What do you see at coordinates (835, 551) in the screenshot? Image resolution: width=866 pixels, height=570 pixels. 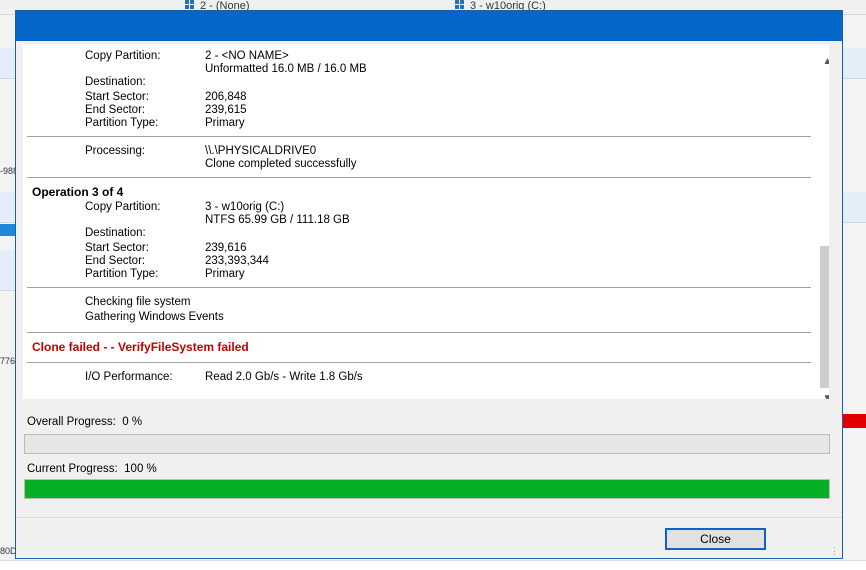 I see `resize-grip-icon: ⋮` at bounding box center [835, 551].